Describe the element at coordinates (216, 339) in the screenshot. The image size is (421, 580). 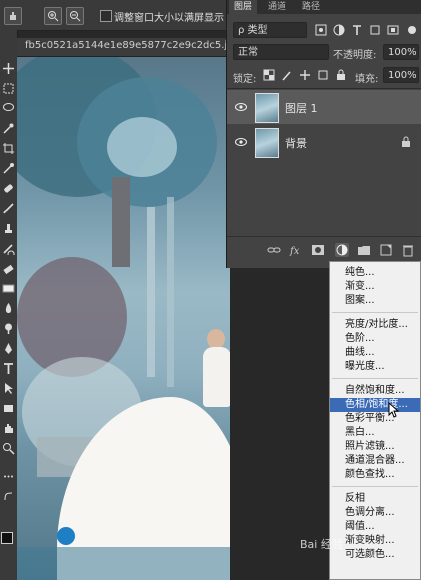
I see `bride-head` at that location.